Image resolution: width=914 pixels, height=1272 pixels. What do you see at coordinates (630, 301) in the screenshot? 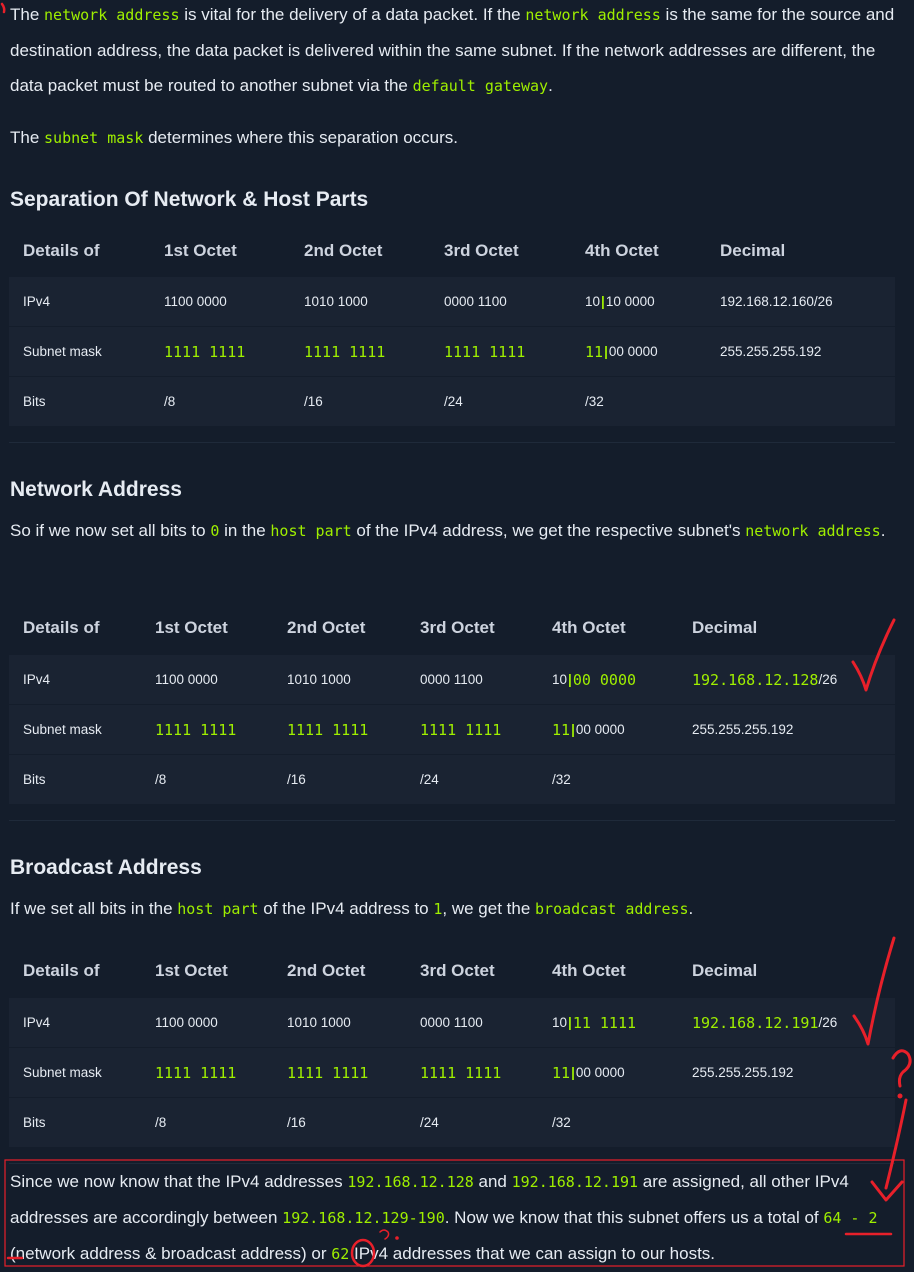
I see `cell-text: 10 0000` at bounding box center [630, 301].